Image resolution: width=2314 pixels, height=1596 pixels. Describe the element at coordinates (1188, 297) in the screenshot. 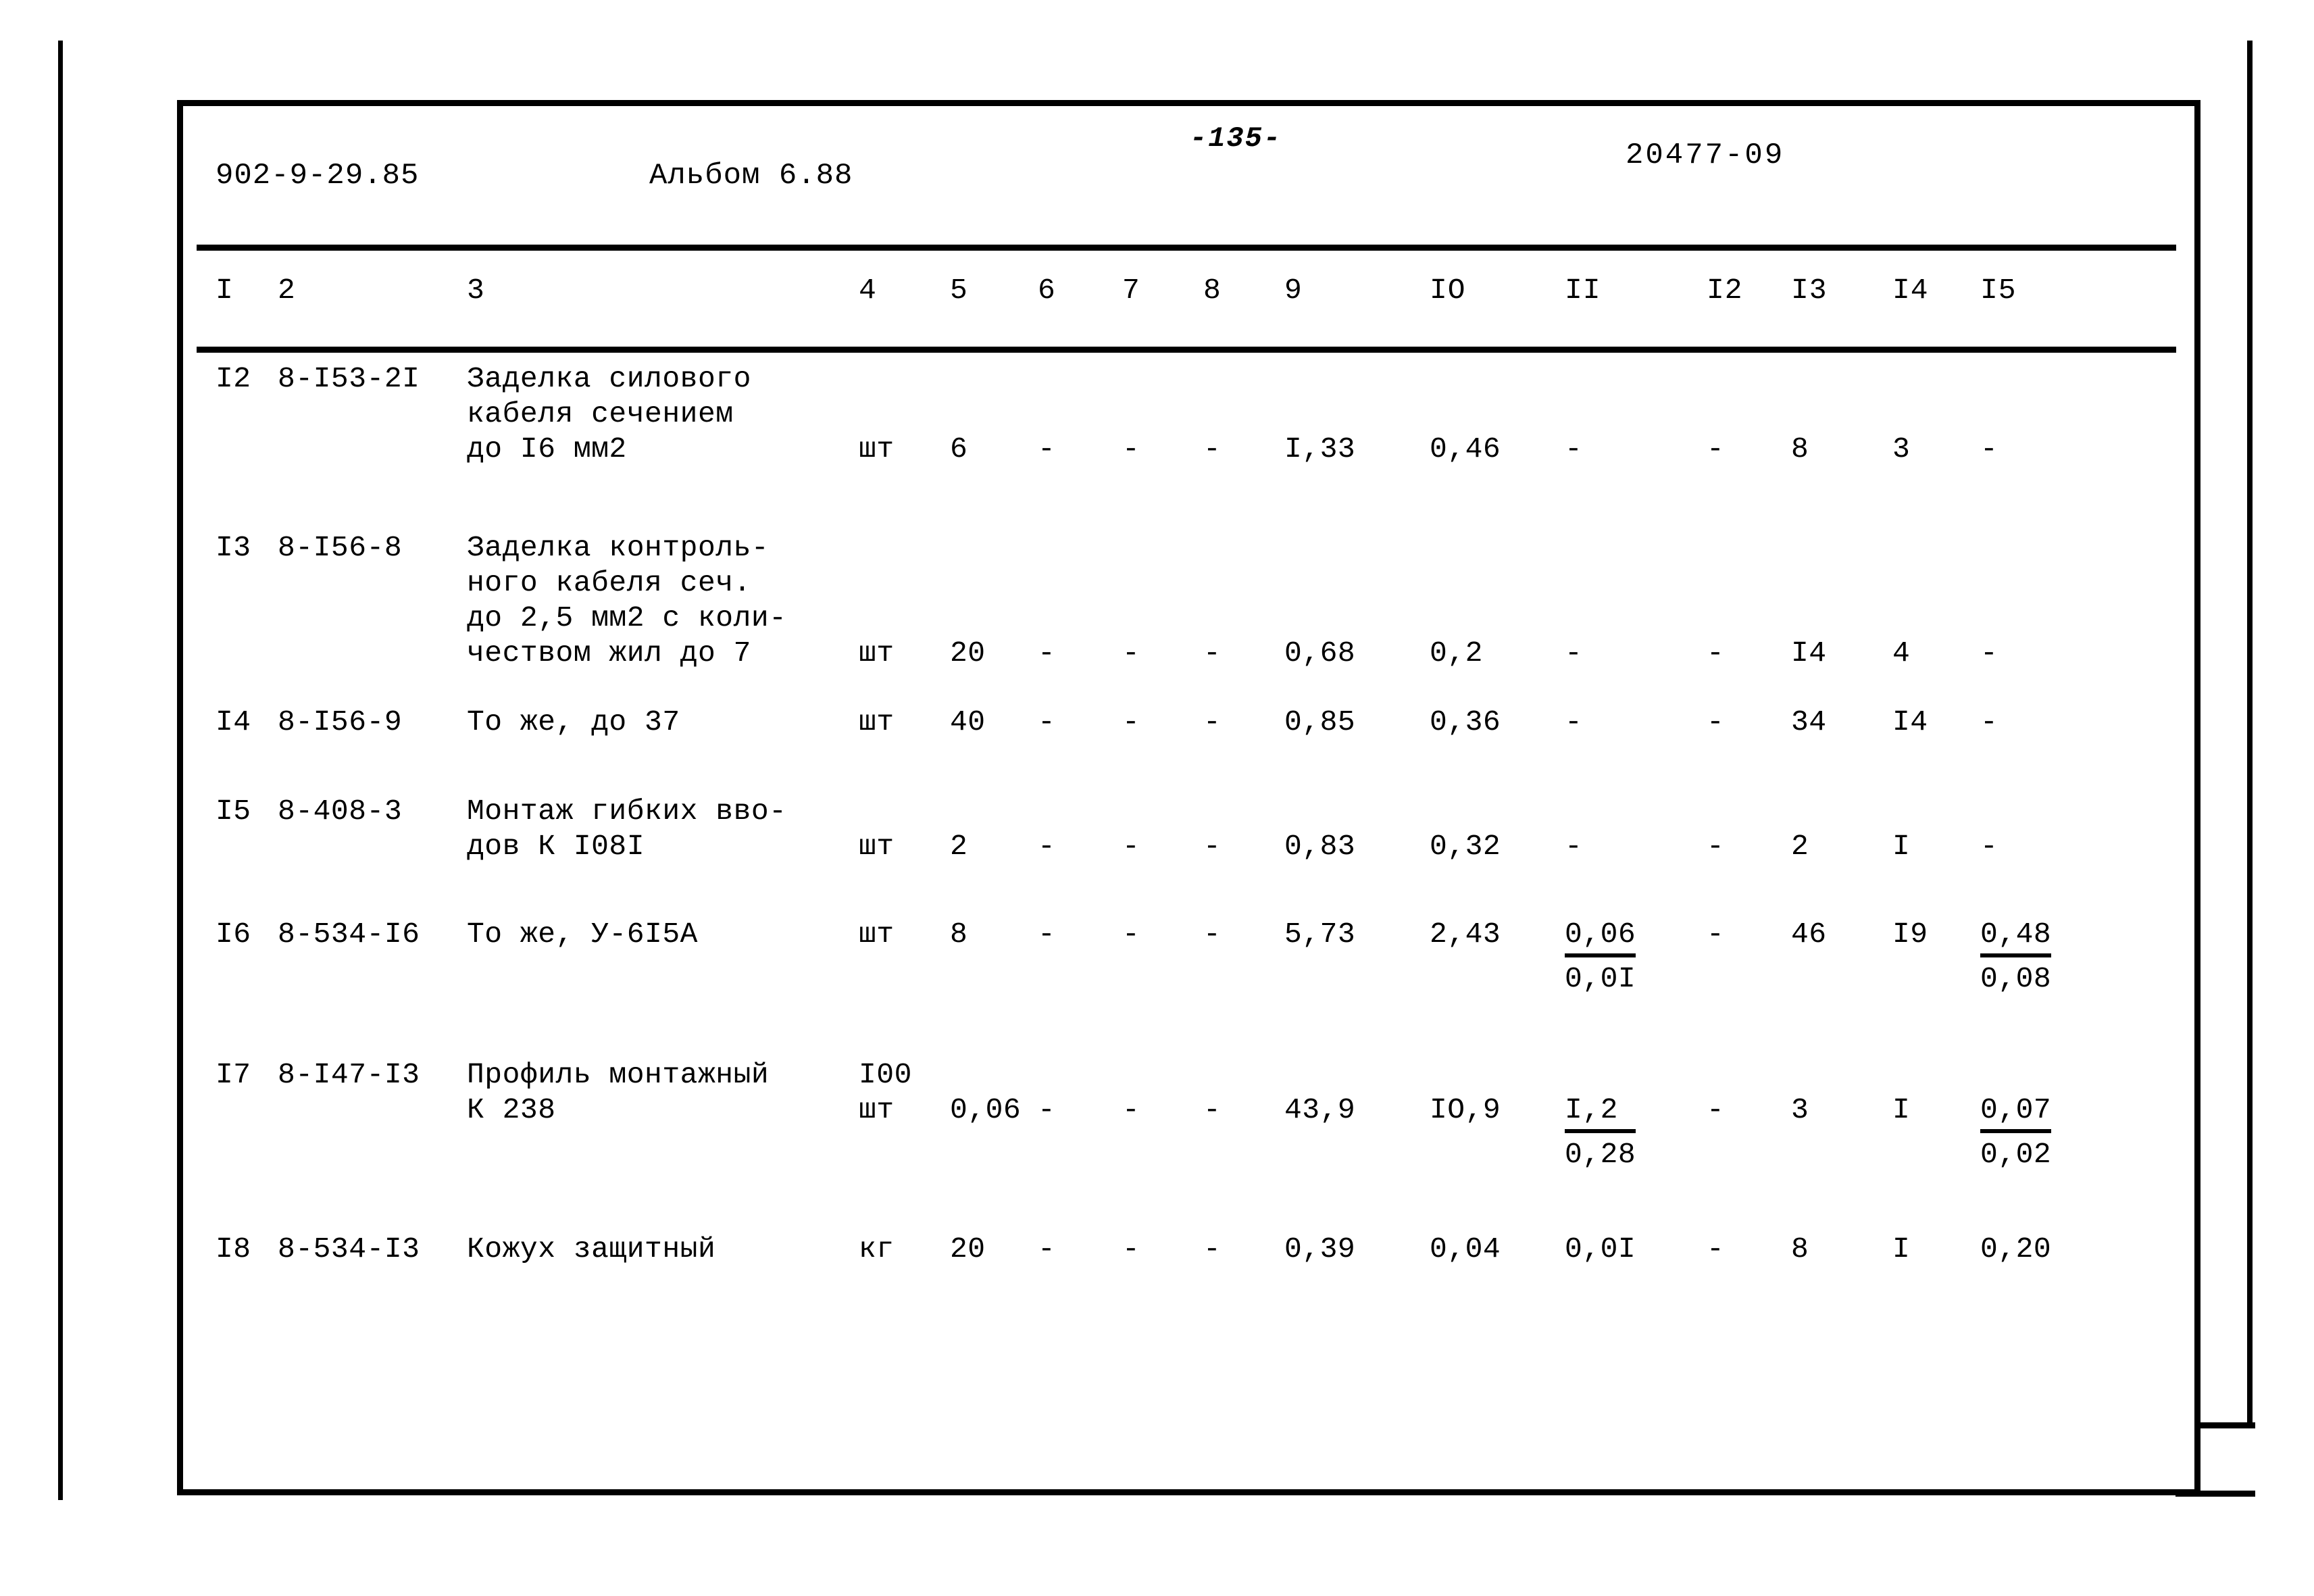

I see `table-column-headers: I 2 3 4 5 6 7 8 9 IO II I2 I3 I4 I5` at that location.